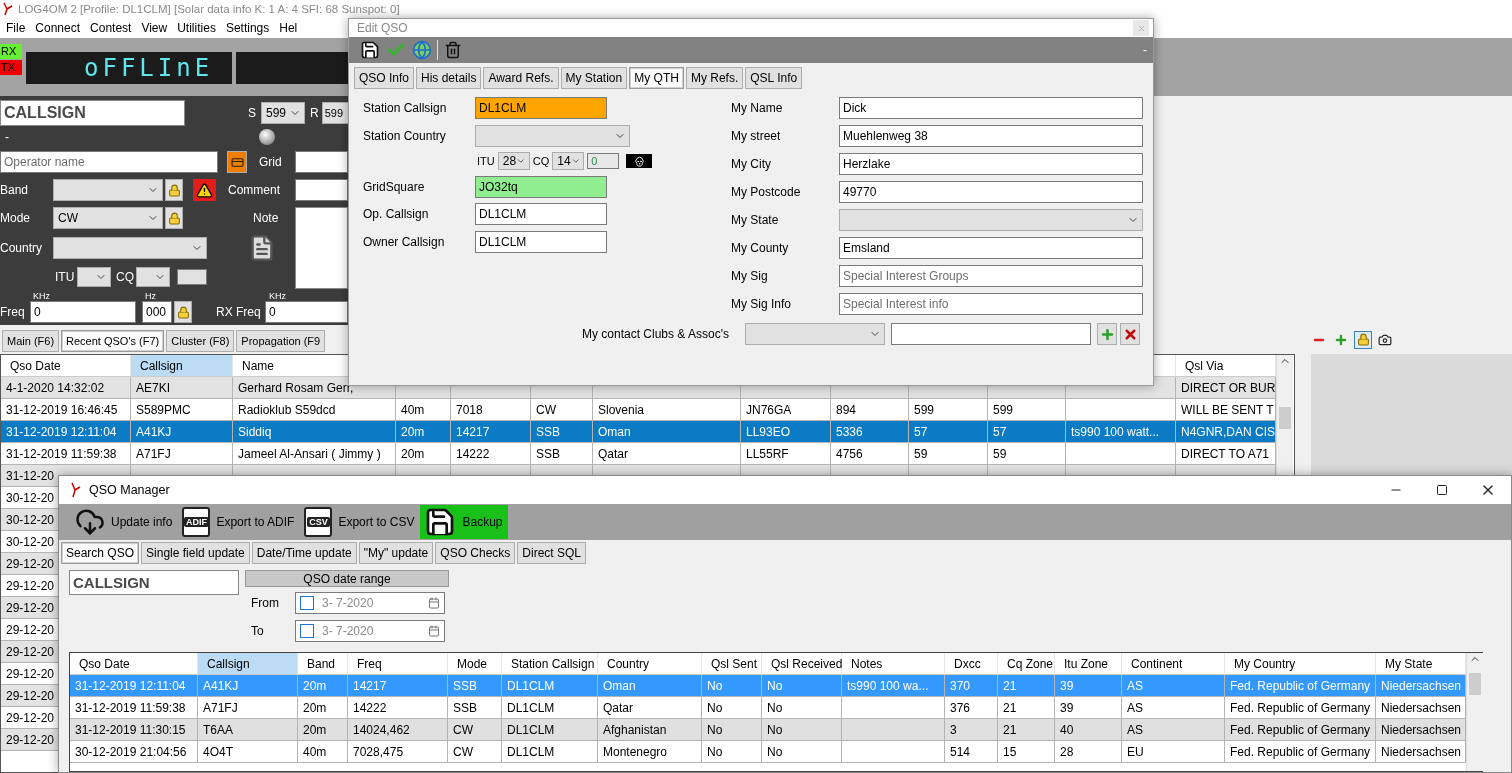  What do you see at coordinates (239, 312) in the screenshot?
I see `field-label: RX Freq` at bounding box center [239, 312].